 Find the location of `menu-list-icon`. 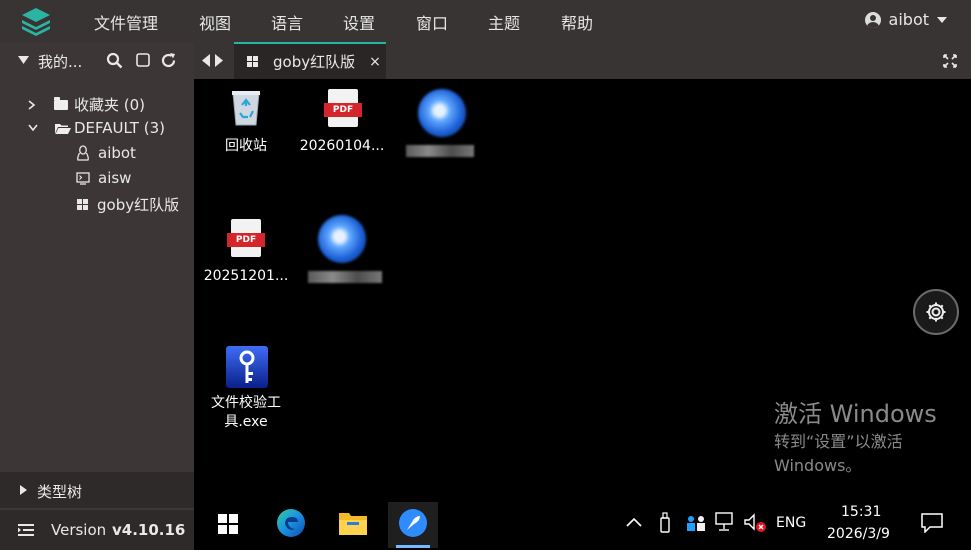

menu-list-icon is located at coordinates (26, 530).